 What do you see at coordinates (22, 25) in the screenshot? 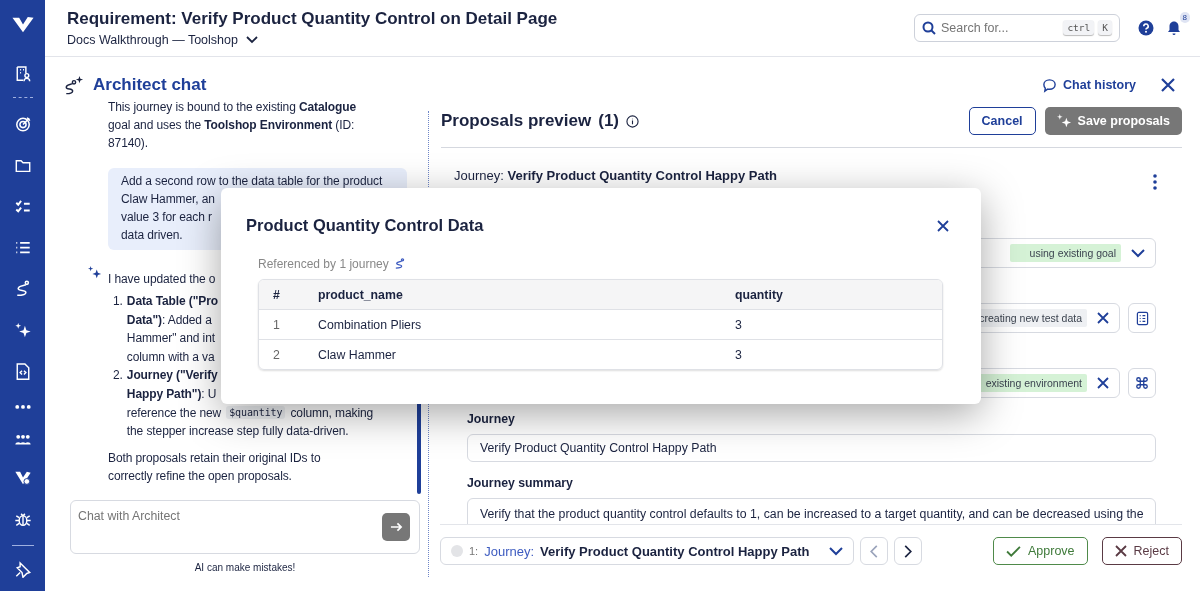
I see `logo-icon` at bounding box center [22, 25].